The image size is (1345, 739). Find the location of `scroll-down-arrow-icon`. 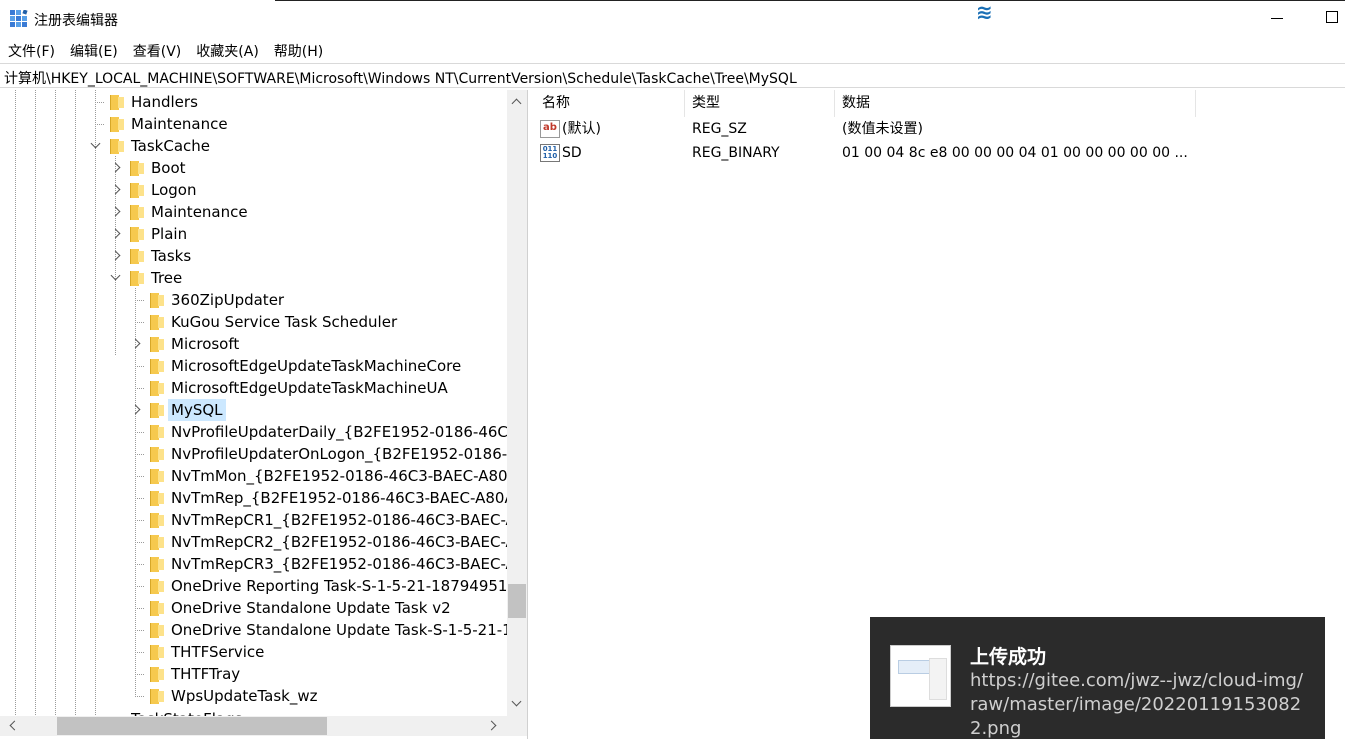

scroll-down-arrow-icon is located at coordinates (517, 703).